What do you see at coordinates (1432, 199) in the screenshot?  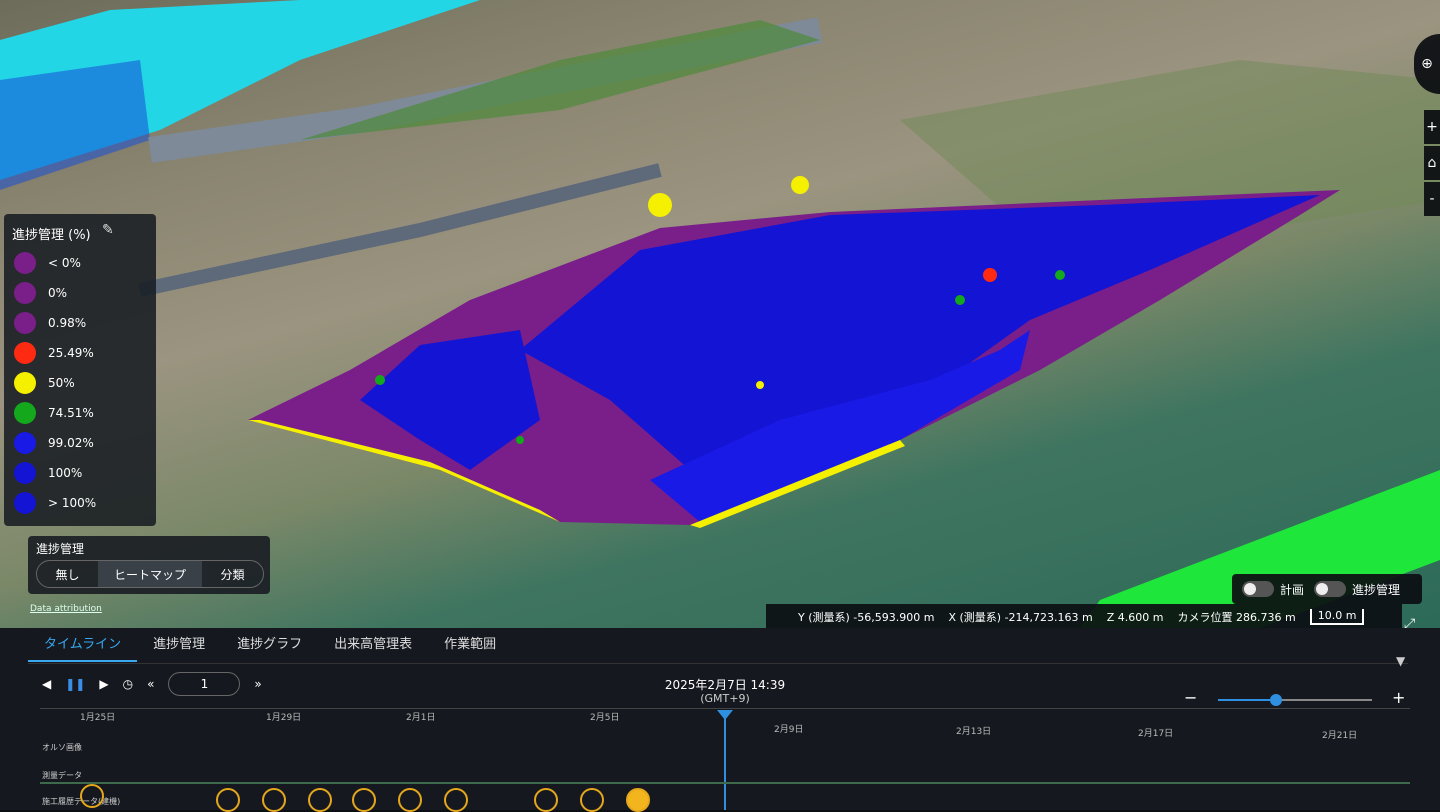 I see `zoom-out-icon: -` at bounding box center [1432, 199].